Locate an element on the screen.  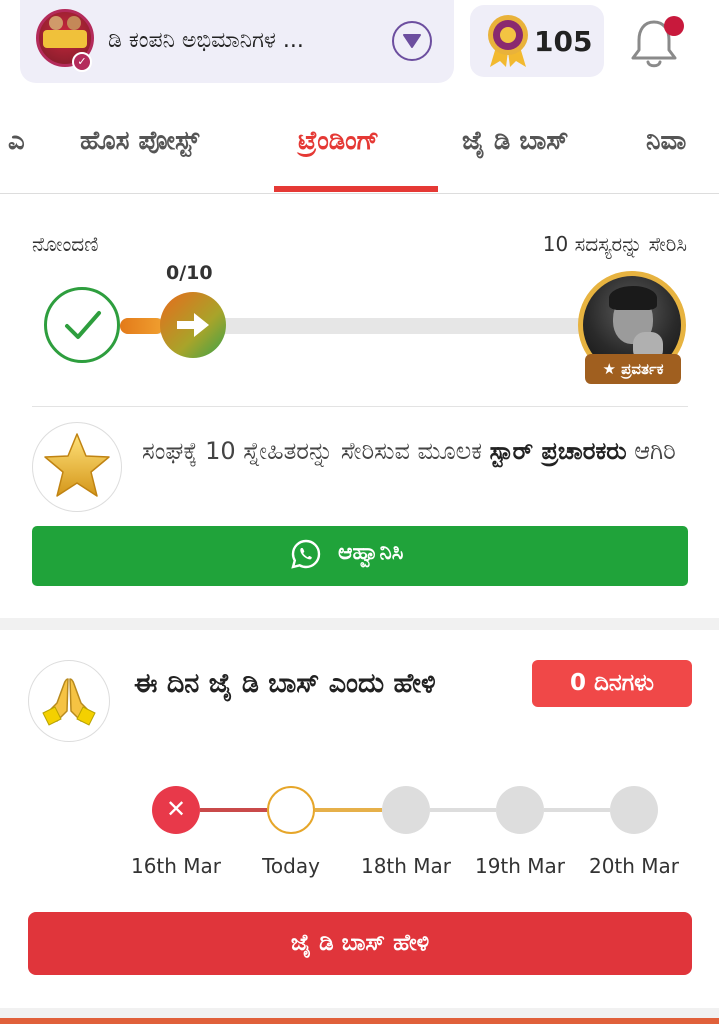
greeting-badge is located at coordinates (69, 701).